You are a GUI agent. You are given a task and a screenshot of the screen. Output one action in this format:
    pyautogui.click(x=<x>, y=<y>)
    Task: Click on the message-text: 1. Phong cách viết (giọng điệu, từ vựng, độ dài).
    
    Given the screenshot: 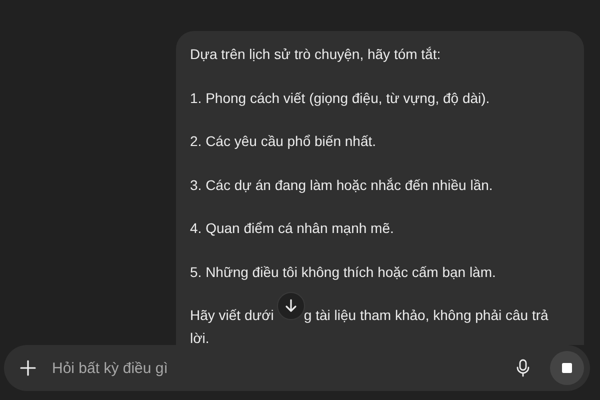 What is the action you would take?
    pyautogui.click(x=340, y=98)
    